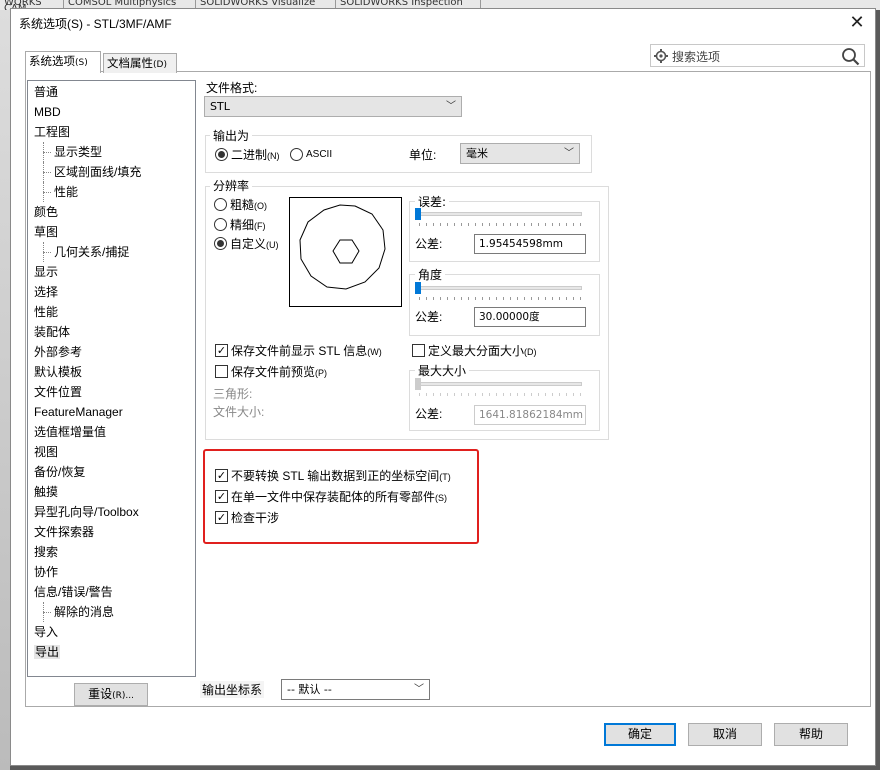 The width and height of the screenshot is (880, 770). Describe the element at coordinates (111, 332) in the screenshot. I see `tree-item: 装配体` at that location.